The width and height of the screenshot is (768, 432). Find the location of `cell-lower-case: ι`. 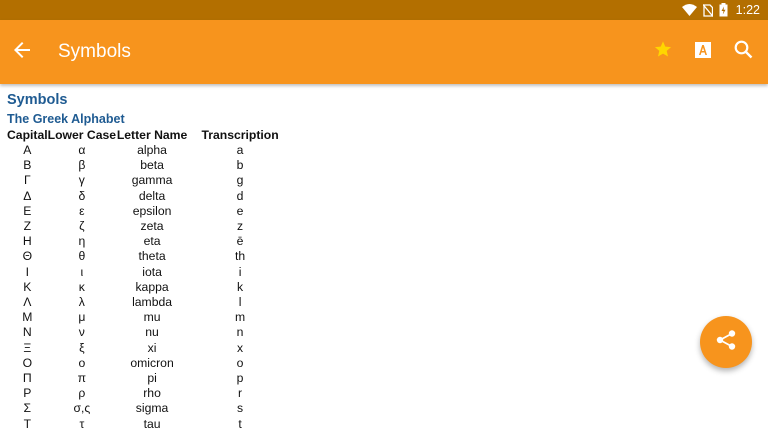

cell-lower-case: ι is located at coordinates (82, 271).